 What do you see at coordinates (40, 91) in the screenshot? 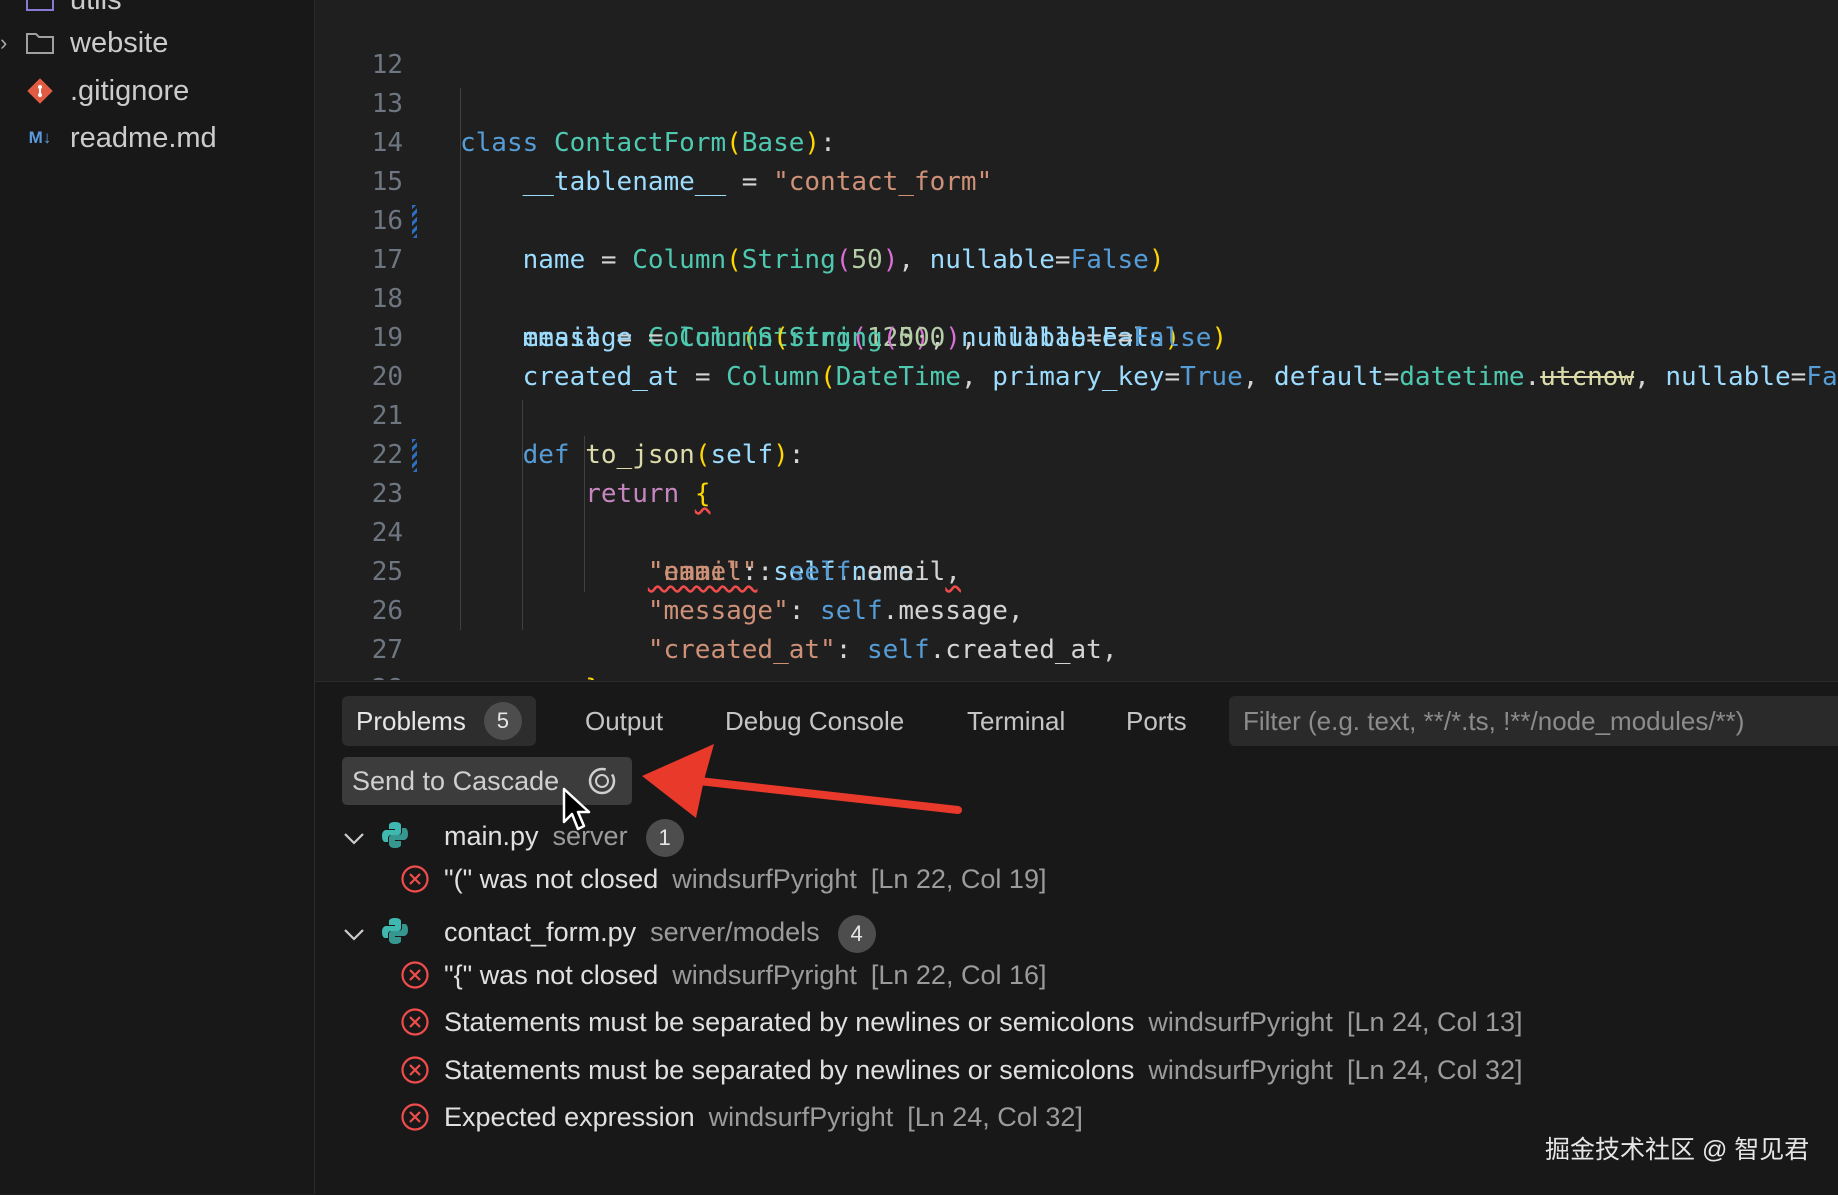
I see `git-icon` at bounding box center [40, 91].